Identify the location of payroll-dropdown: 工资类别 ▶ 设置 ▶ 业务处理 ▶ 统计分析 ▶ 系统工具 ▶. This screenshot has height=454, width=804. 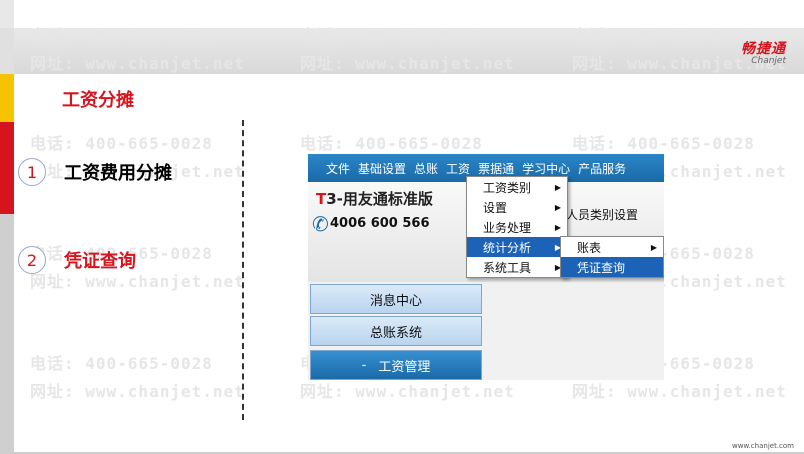
(517, 227).